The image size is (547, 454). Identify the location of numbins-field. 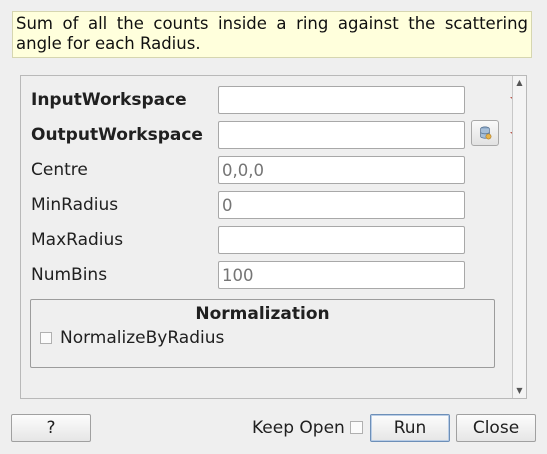
(341, 275).